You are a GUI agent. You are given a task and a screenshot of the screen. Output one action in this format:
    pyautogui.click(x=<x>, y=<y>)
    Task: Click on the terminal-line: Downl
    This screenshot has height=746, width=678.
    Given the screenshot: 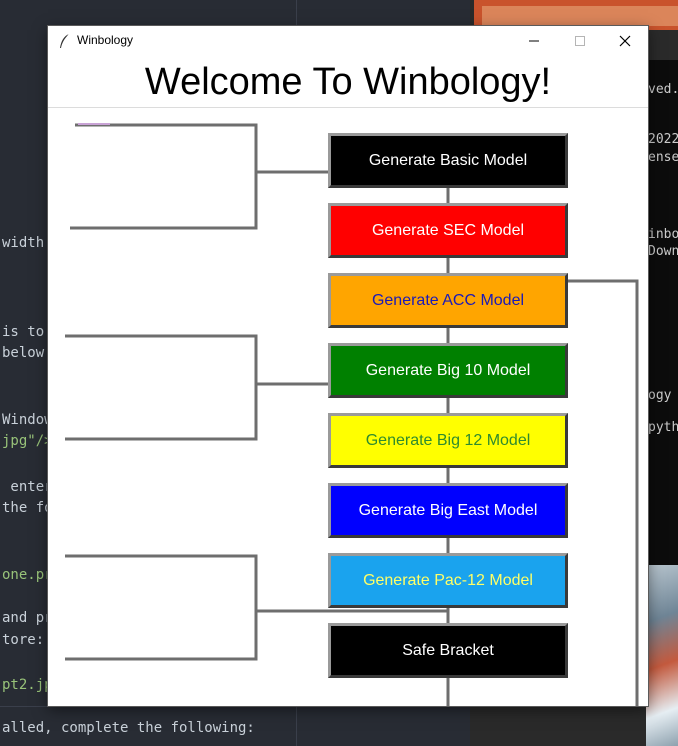 What is the action you would take?
    pyautogui.click(x=663, y=251)
    